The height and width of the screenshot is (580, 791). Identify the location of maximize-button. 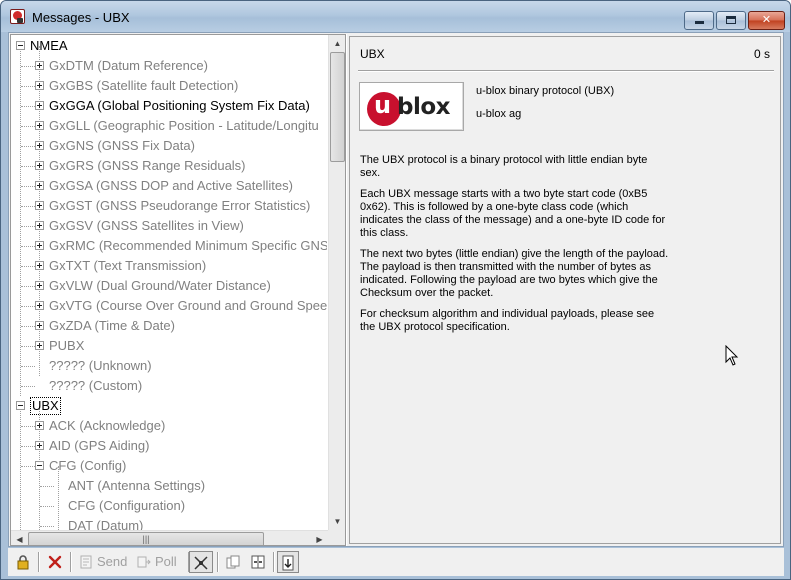
(731, 20).